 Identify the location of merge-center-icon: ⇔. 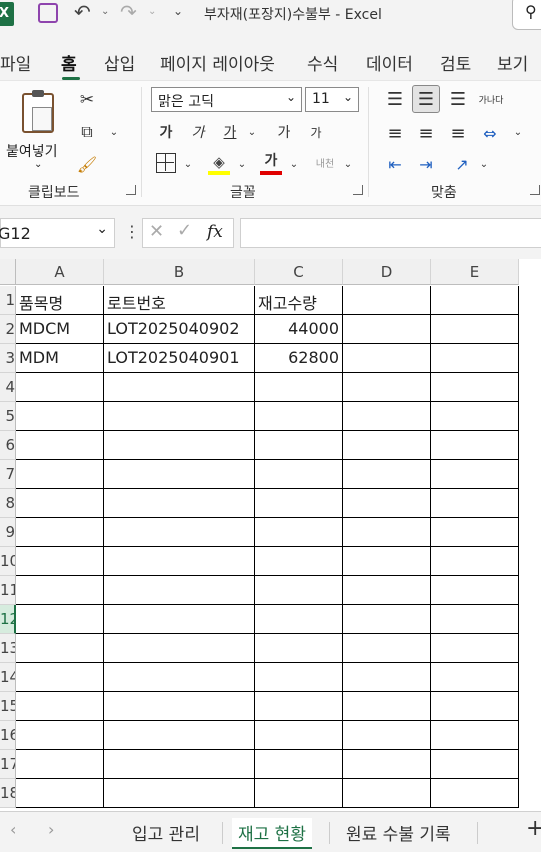
(490, 133).